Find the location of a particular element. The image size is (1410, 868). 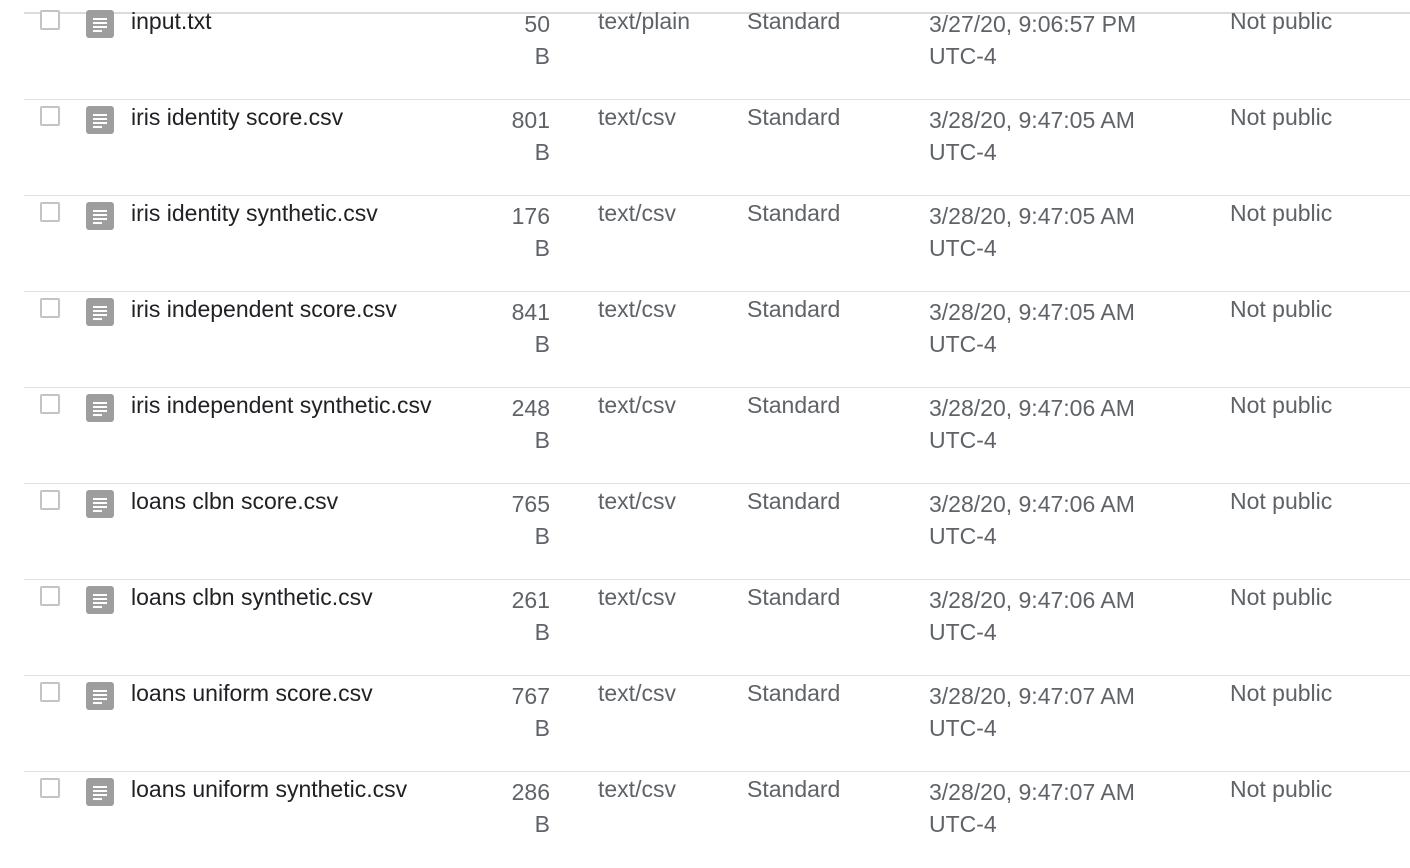

file-name-link: input.txt is located at coordinates (171, 21).